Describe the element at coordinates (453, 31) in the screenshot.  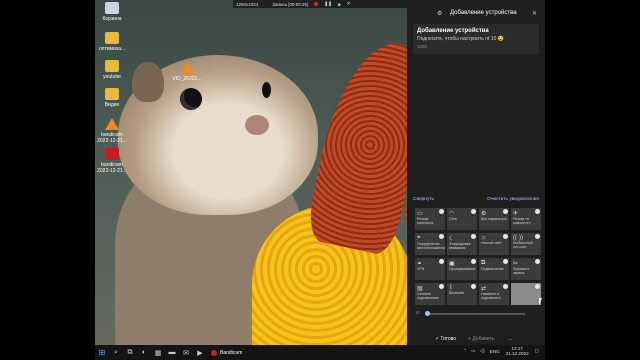
I see `notification-title: Добавление устройства` at that location.